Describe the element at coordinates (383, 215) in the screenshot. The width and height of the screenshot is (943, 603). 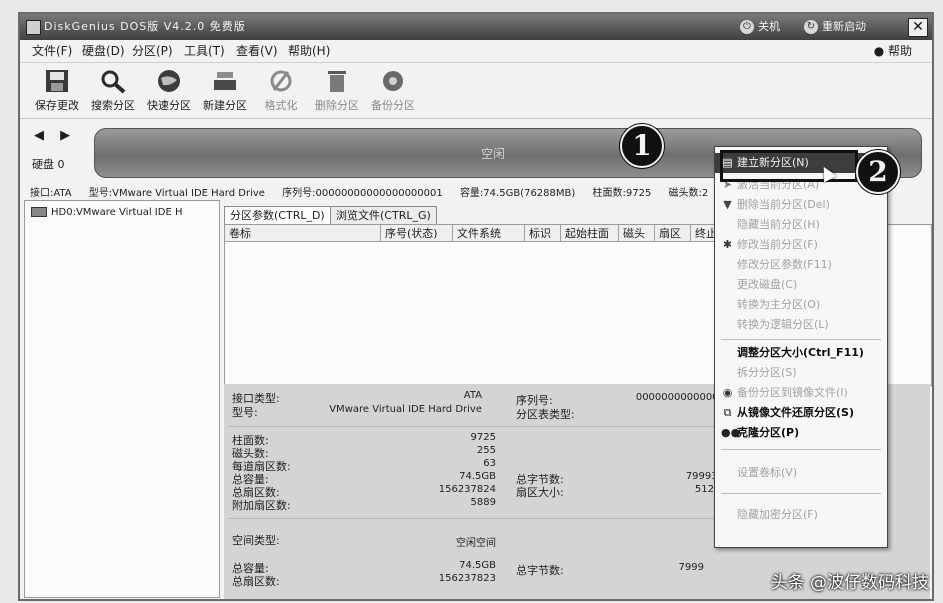
I see `tab-browse-files: 浏览文件(CTRL_G)` at that location.